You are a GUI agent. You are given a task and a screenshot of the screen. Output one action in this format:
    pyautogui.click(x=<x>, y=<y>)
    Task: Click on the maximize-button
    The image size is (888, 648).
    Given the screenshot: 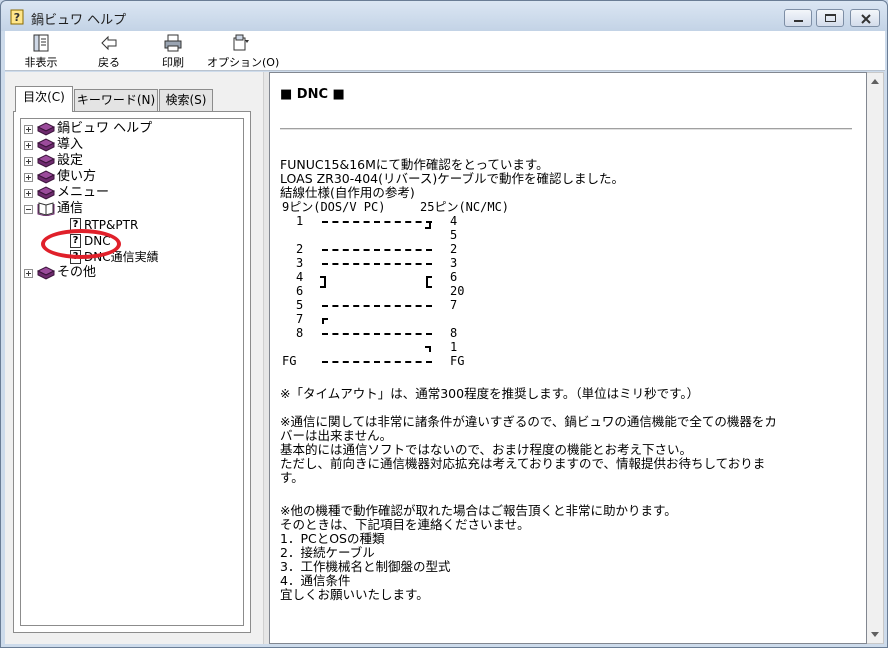 What is the action you would take?
    pyautogui.click(x=830, y=18)
    